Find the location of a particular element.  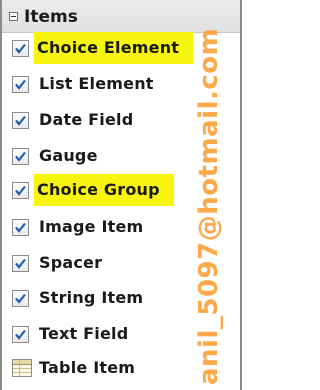

palette-item-label: Choice Group is located at coordinates (104, 190).